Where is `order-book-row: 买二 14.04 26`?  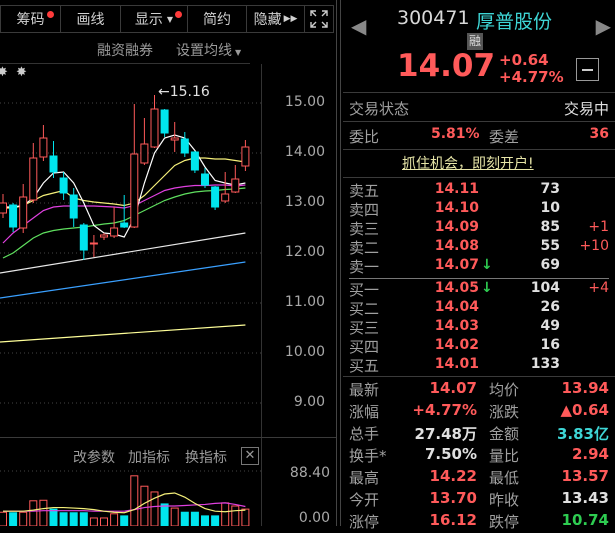
order-book-row: 买二 14.04 26 is located at coordinates (479, 308).